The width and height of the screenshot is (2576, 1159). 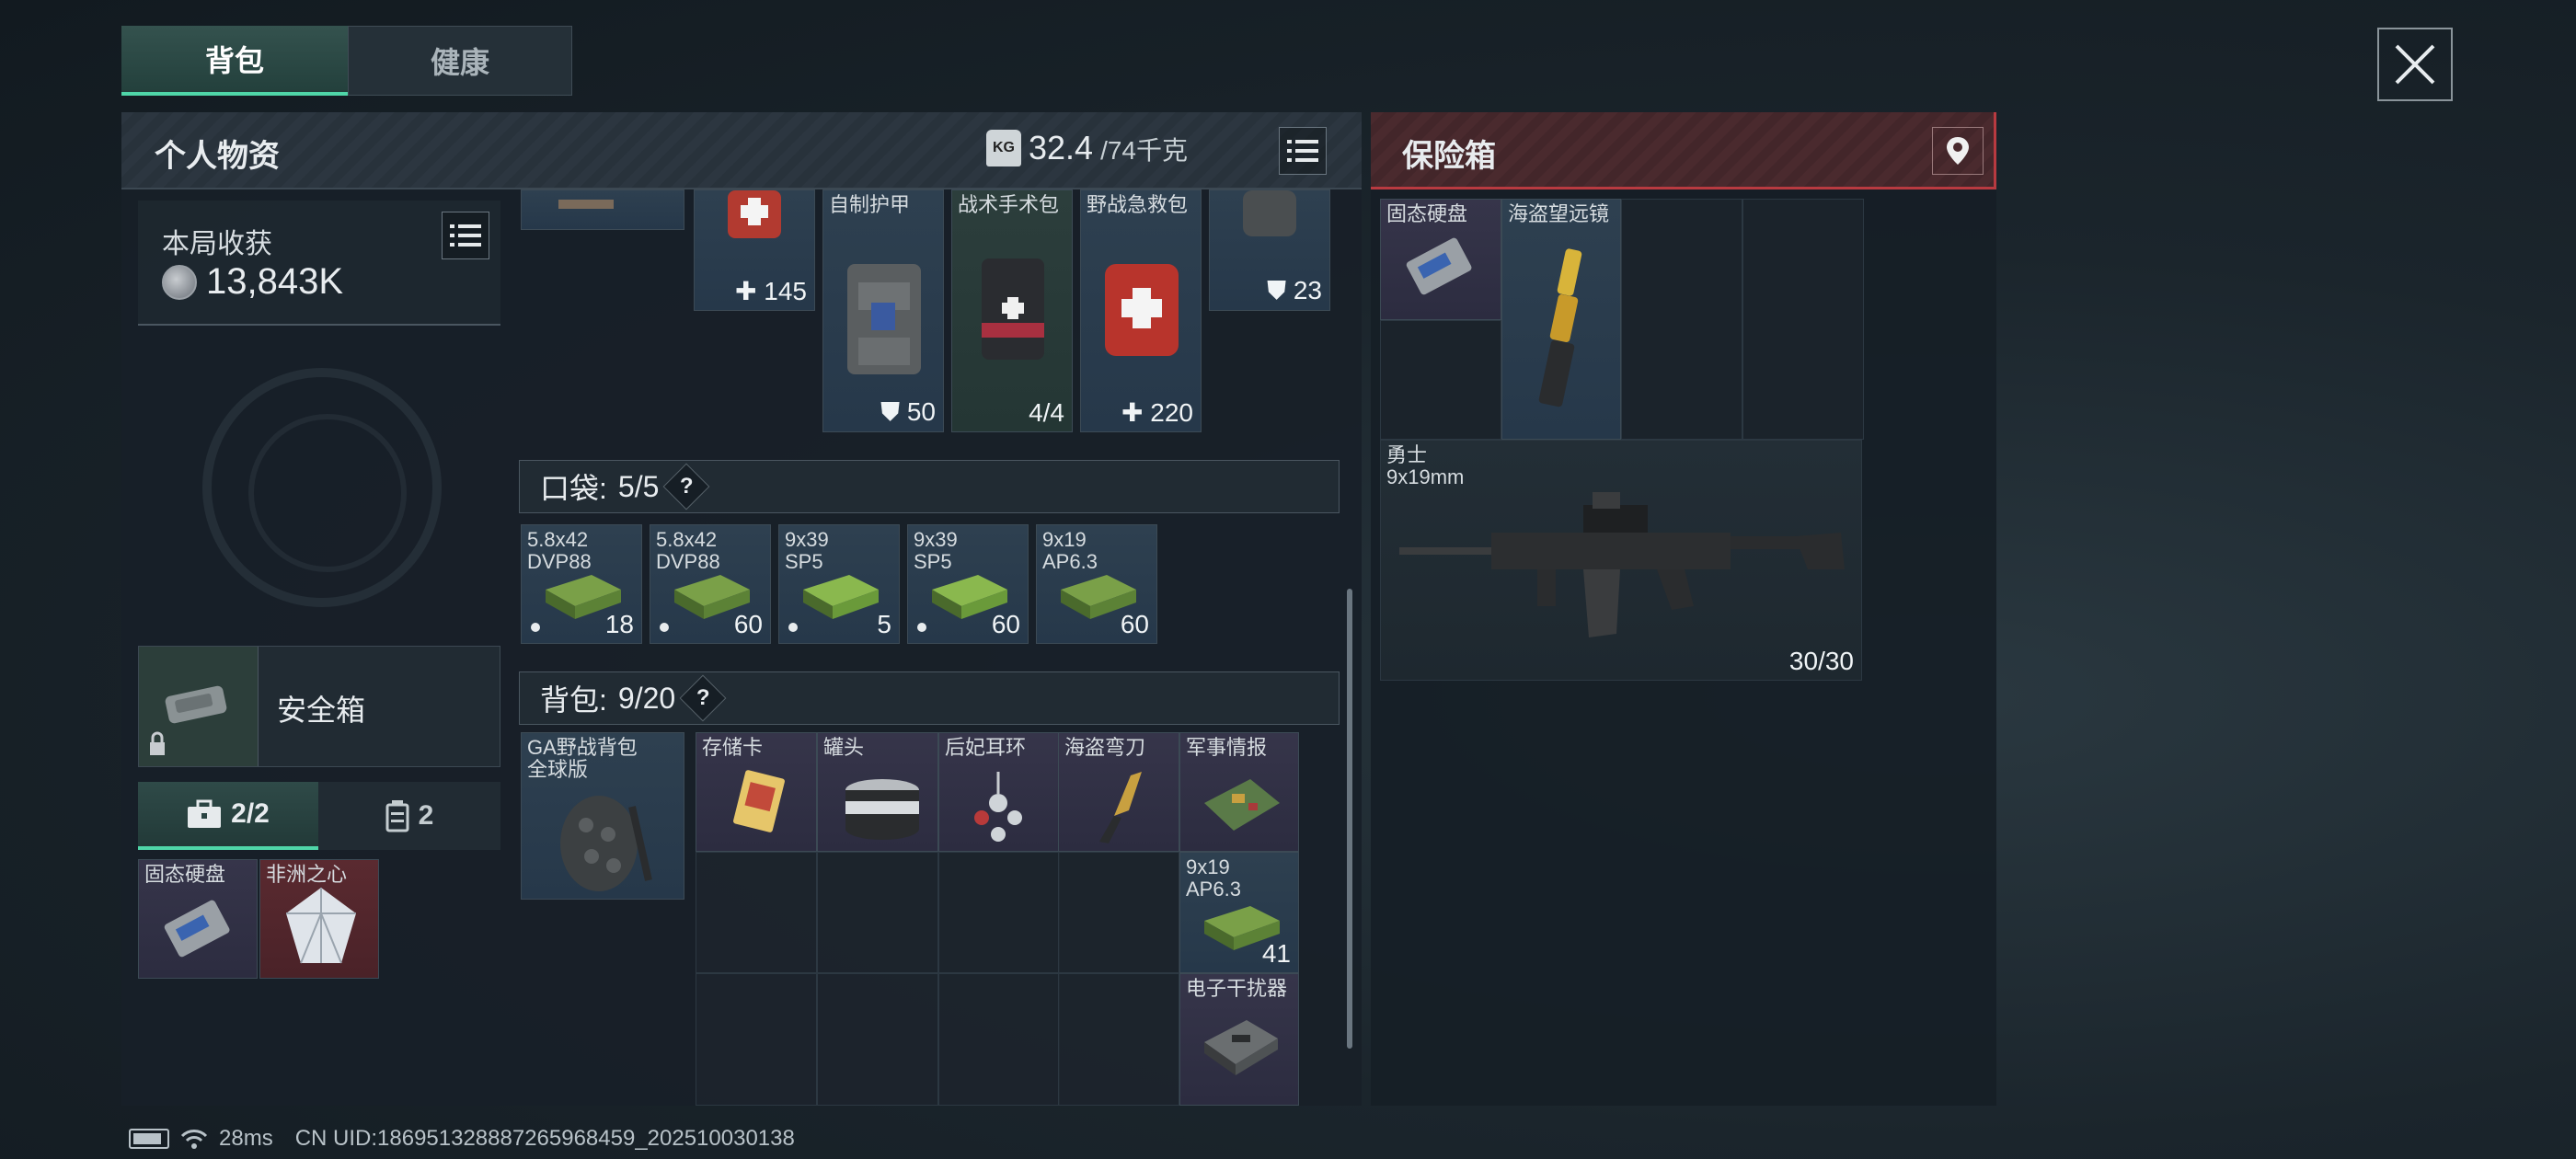 I want to click on pocket-help-button: ?, so click(x=686, y=487).